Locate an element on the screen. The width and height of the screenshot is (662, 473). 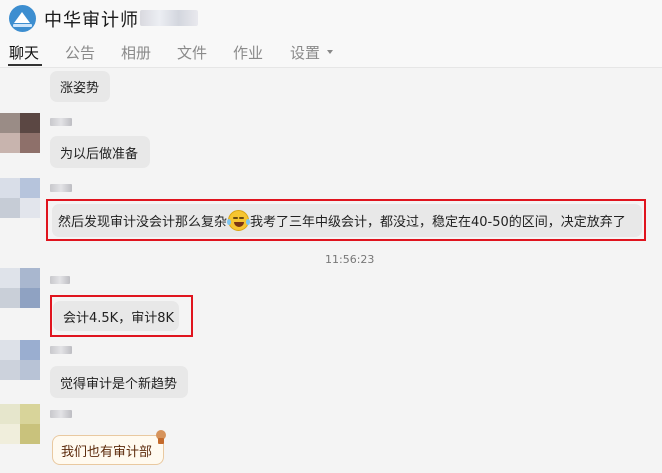
bubble-decoration-icon is located at coordinates (161, 437).